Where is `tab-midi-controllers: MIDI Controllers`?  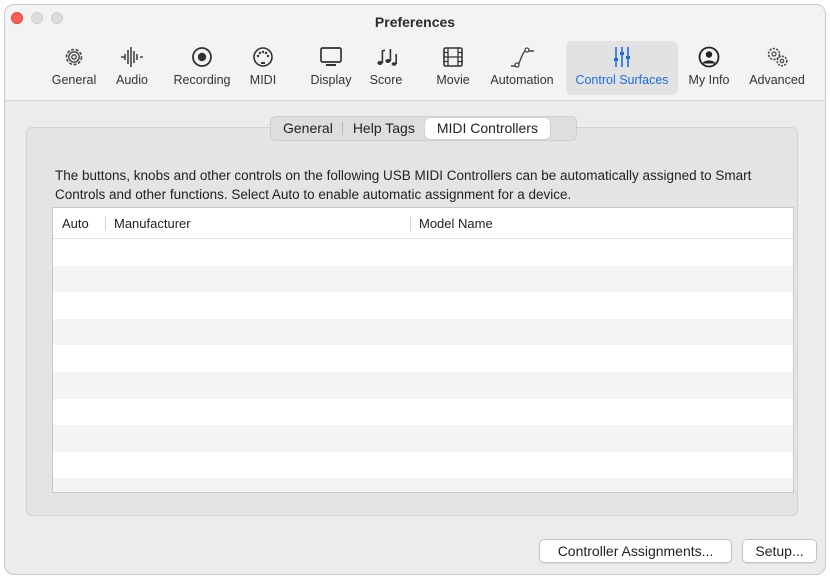 tab-midi-controllers: MIDI Controllers is located at coordinates (487, 128).